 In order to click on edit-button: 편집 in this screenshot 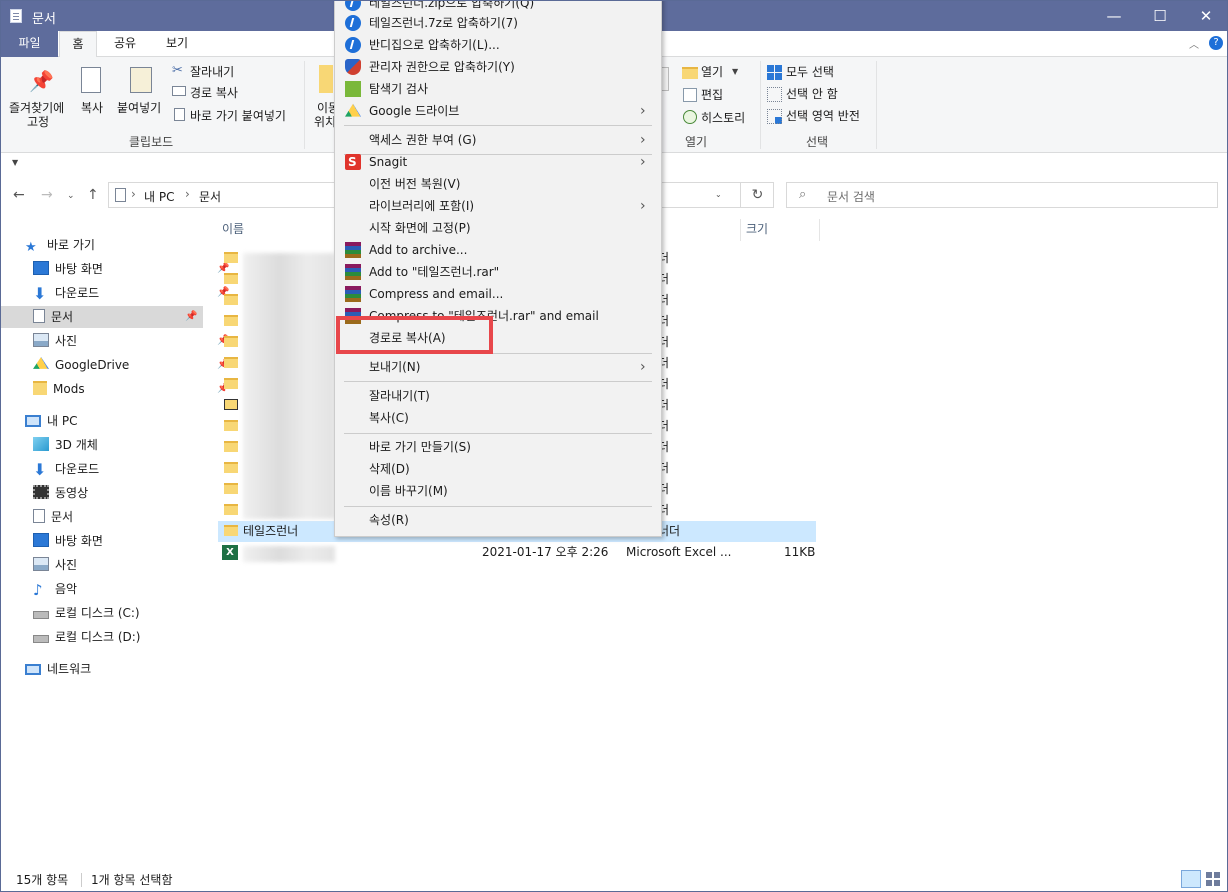, I will do `click(712, 94)`.